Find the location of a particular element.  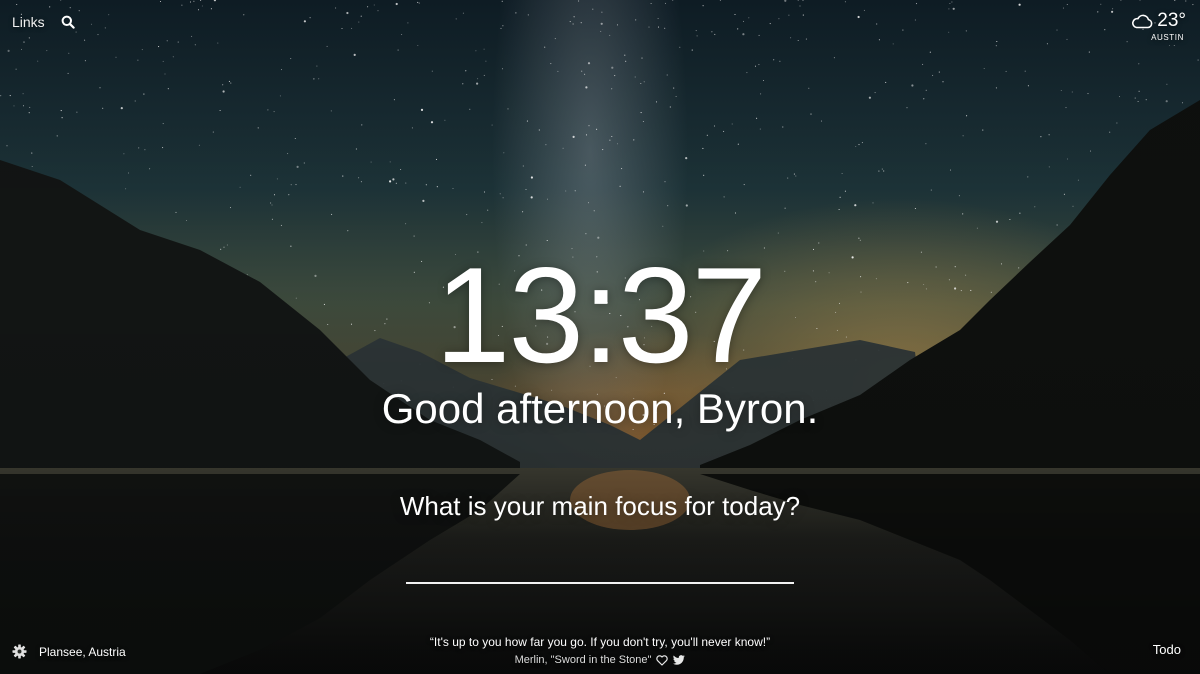

search-icon is located at coordinates (68, 22).